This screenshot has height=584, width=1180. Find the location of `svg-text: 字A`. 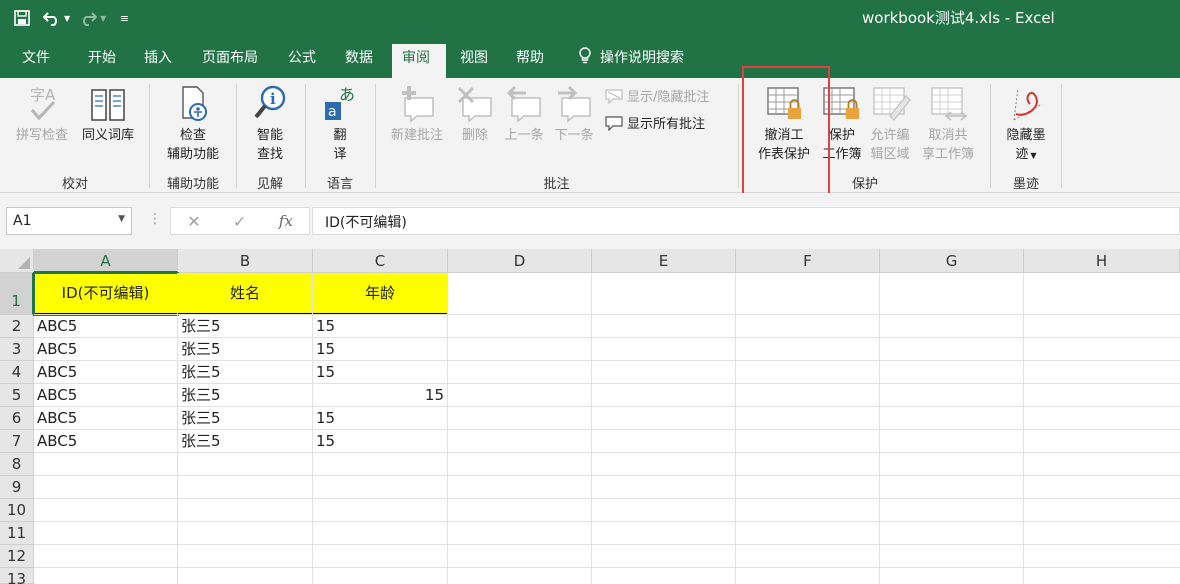

svg-text: 字A is located at coordinates (43, 95).